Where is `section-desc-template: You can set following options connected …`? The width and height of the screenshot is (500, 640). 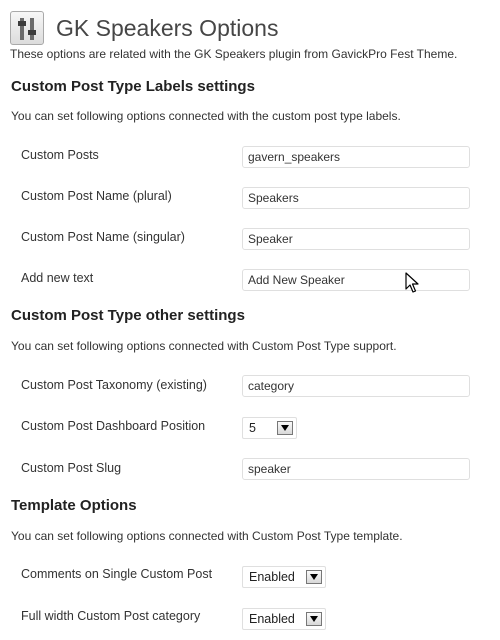 section-desc-template: You can set following options connected … is located at coordinates (207, 536).